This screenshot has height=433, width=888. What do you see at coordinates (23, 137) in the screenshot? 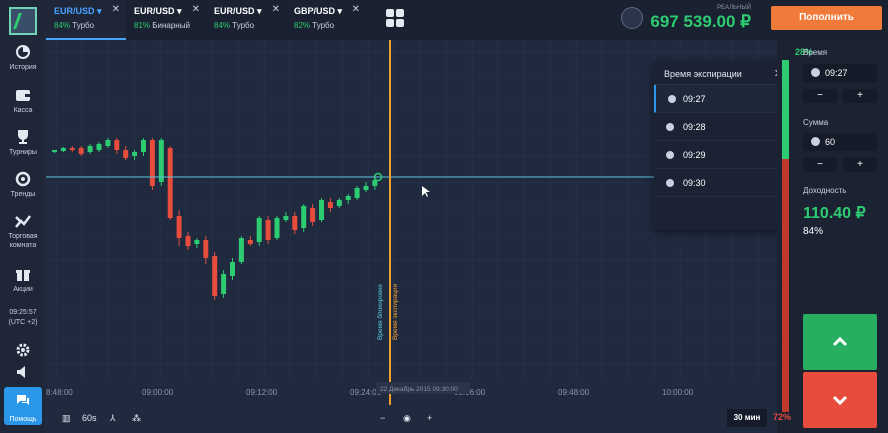
I see `trophy-icon` at bounding box center [23, 137].